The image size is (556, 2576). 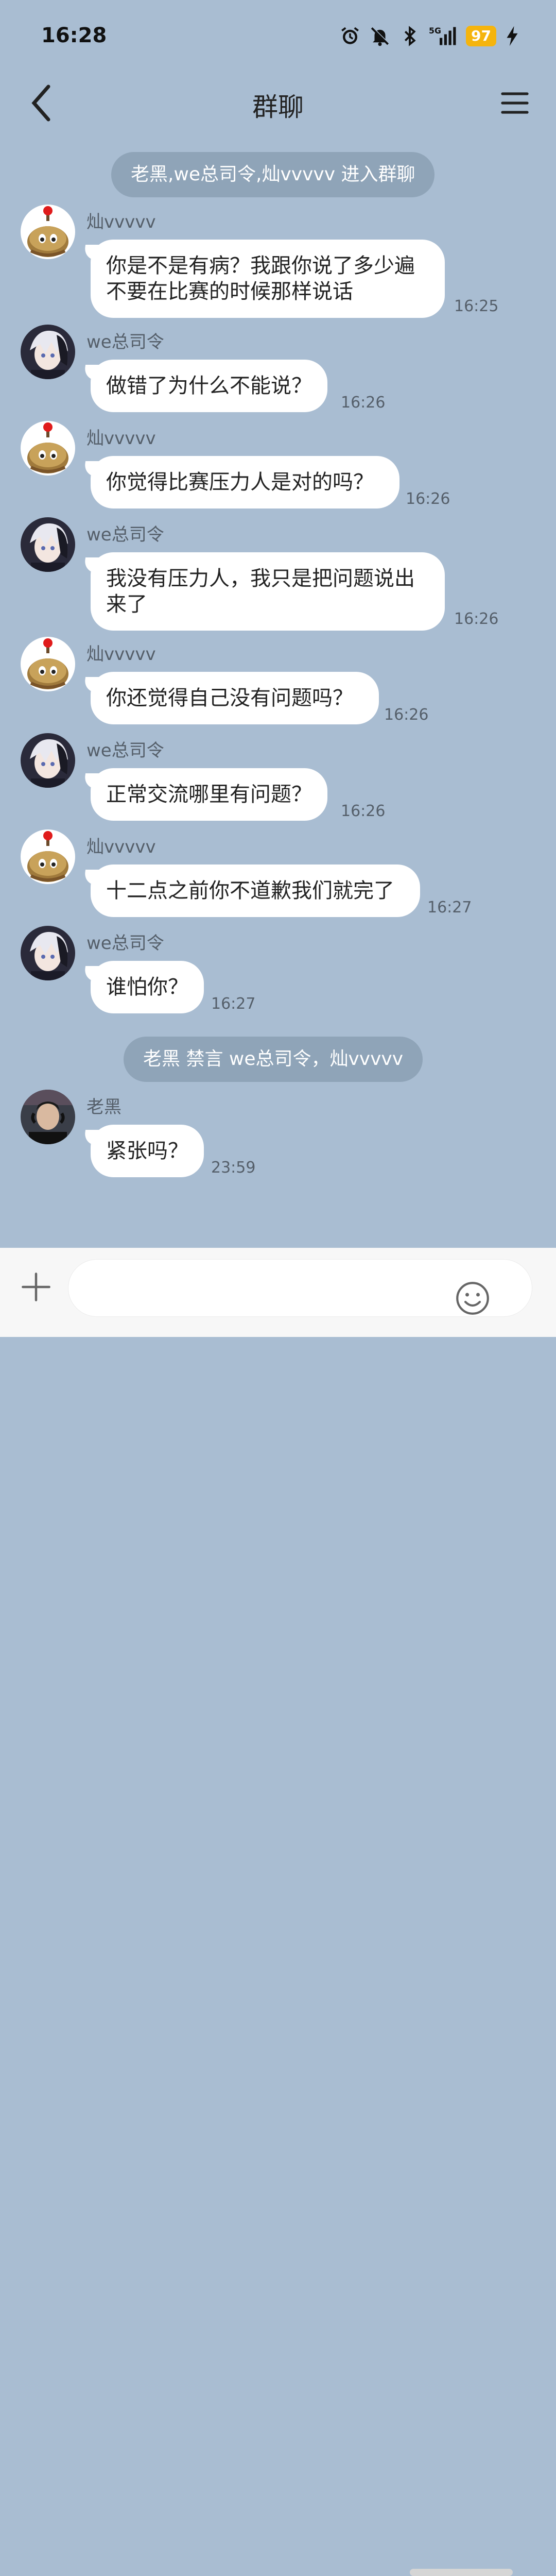 I want to click on message-bubble: 你是不是有病？我跟你说了多少遍 不要在比赛的时候那样说话, so click(x=268, y=279).